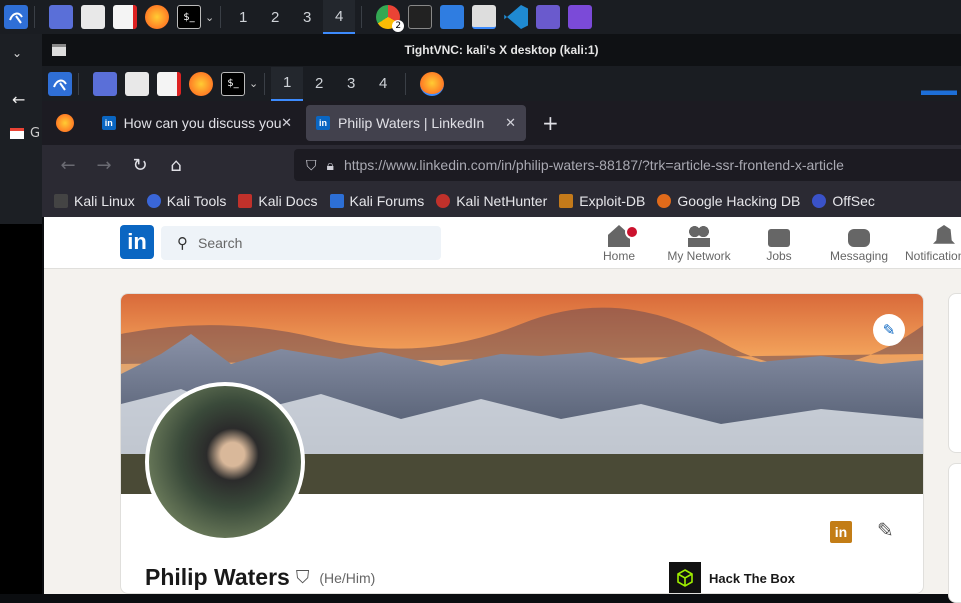  What do you see at coordinates (153, 201) in the screenshot?
I see `kali-tools-icon` at bounding box center [153, 201].